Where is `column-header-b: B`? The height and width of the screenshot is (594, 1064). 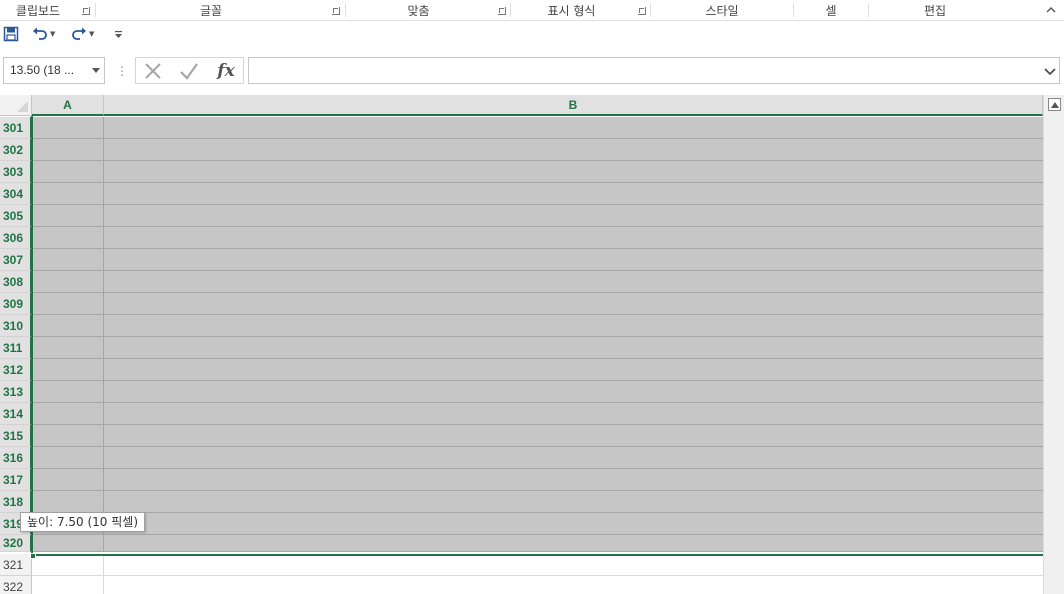 column-header-b: B is located at coordinates (573, 105).